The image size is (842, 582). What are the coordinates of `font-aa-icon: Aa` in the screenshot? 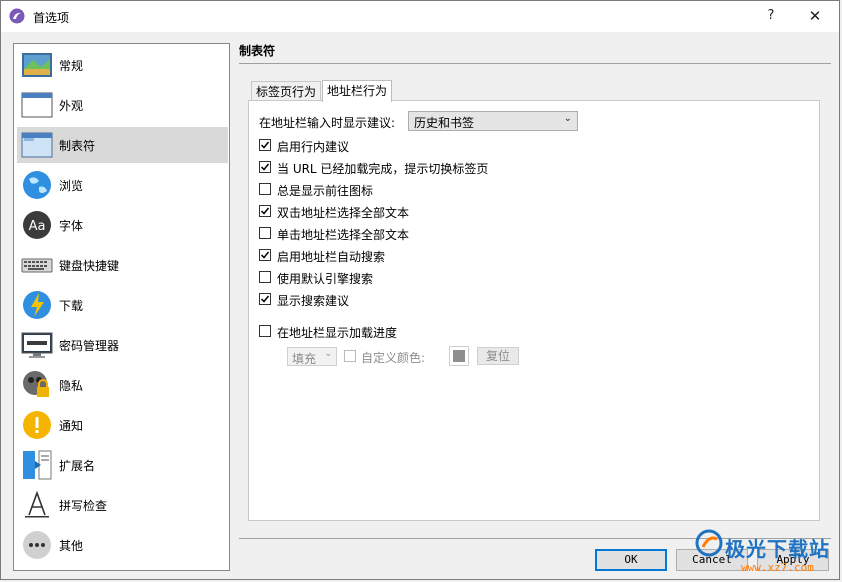 It's located at (37, 225).